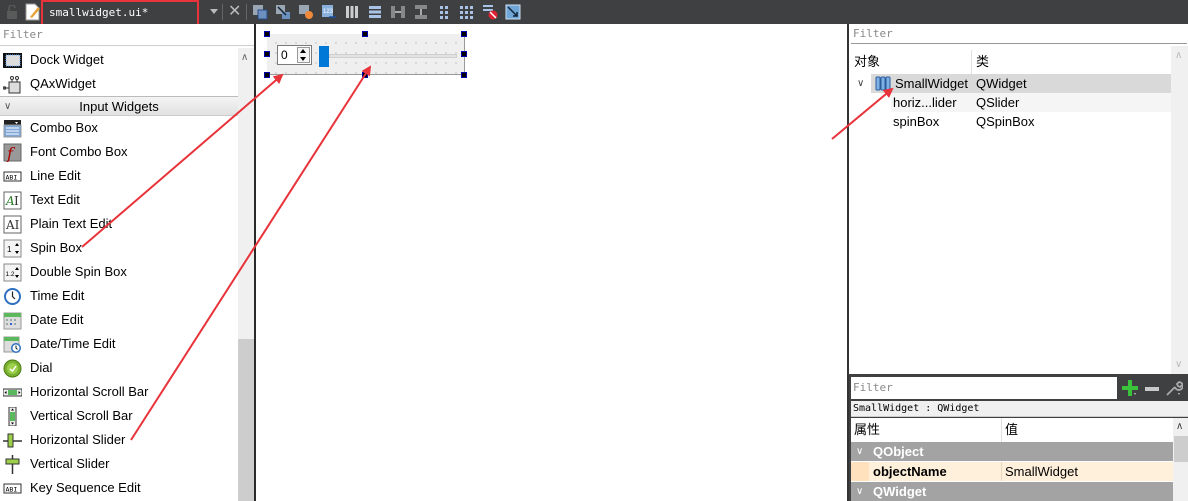 The height and width of the screenshot is (501, 1188). Describe the element at coordinates (375, 12) in the screenshot. I see `layout-vertical-icon` at that location.